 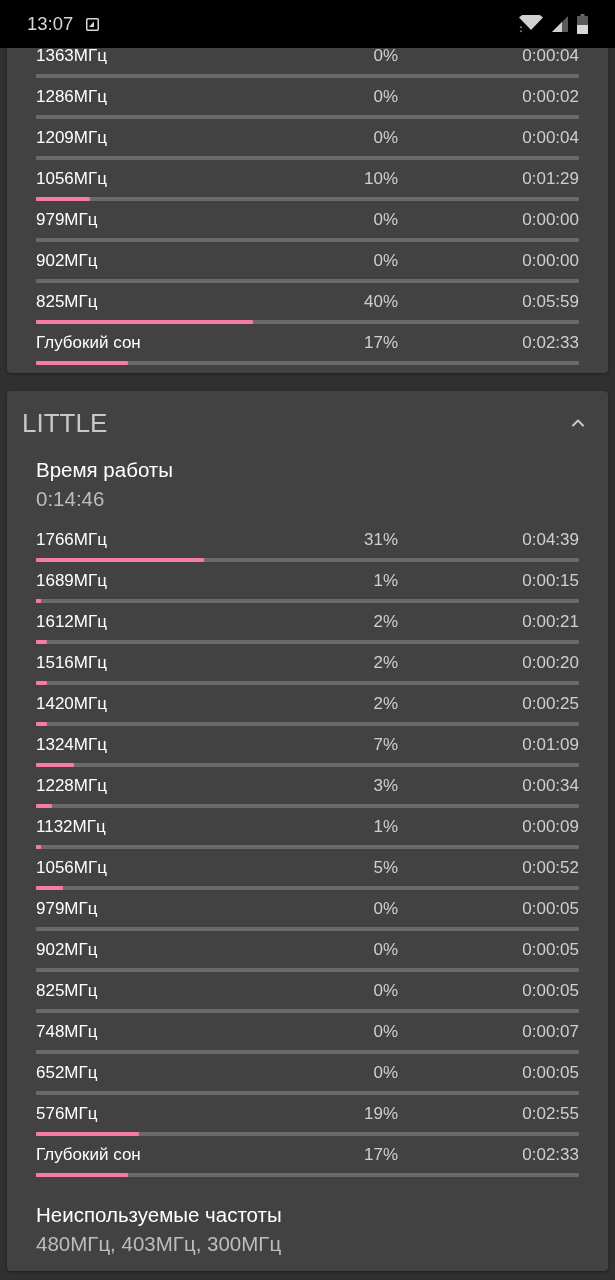 I want to click on frequency-label: 1363МГц, so click(x=71, y=57).